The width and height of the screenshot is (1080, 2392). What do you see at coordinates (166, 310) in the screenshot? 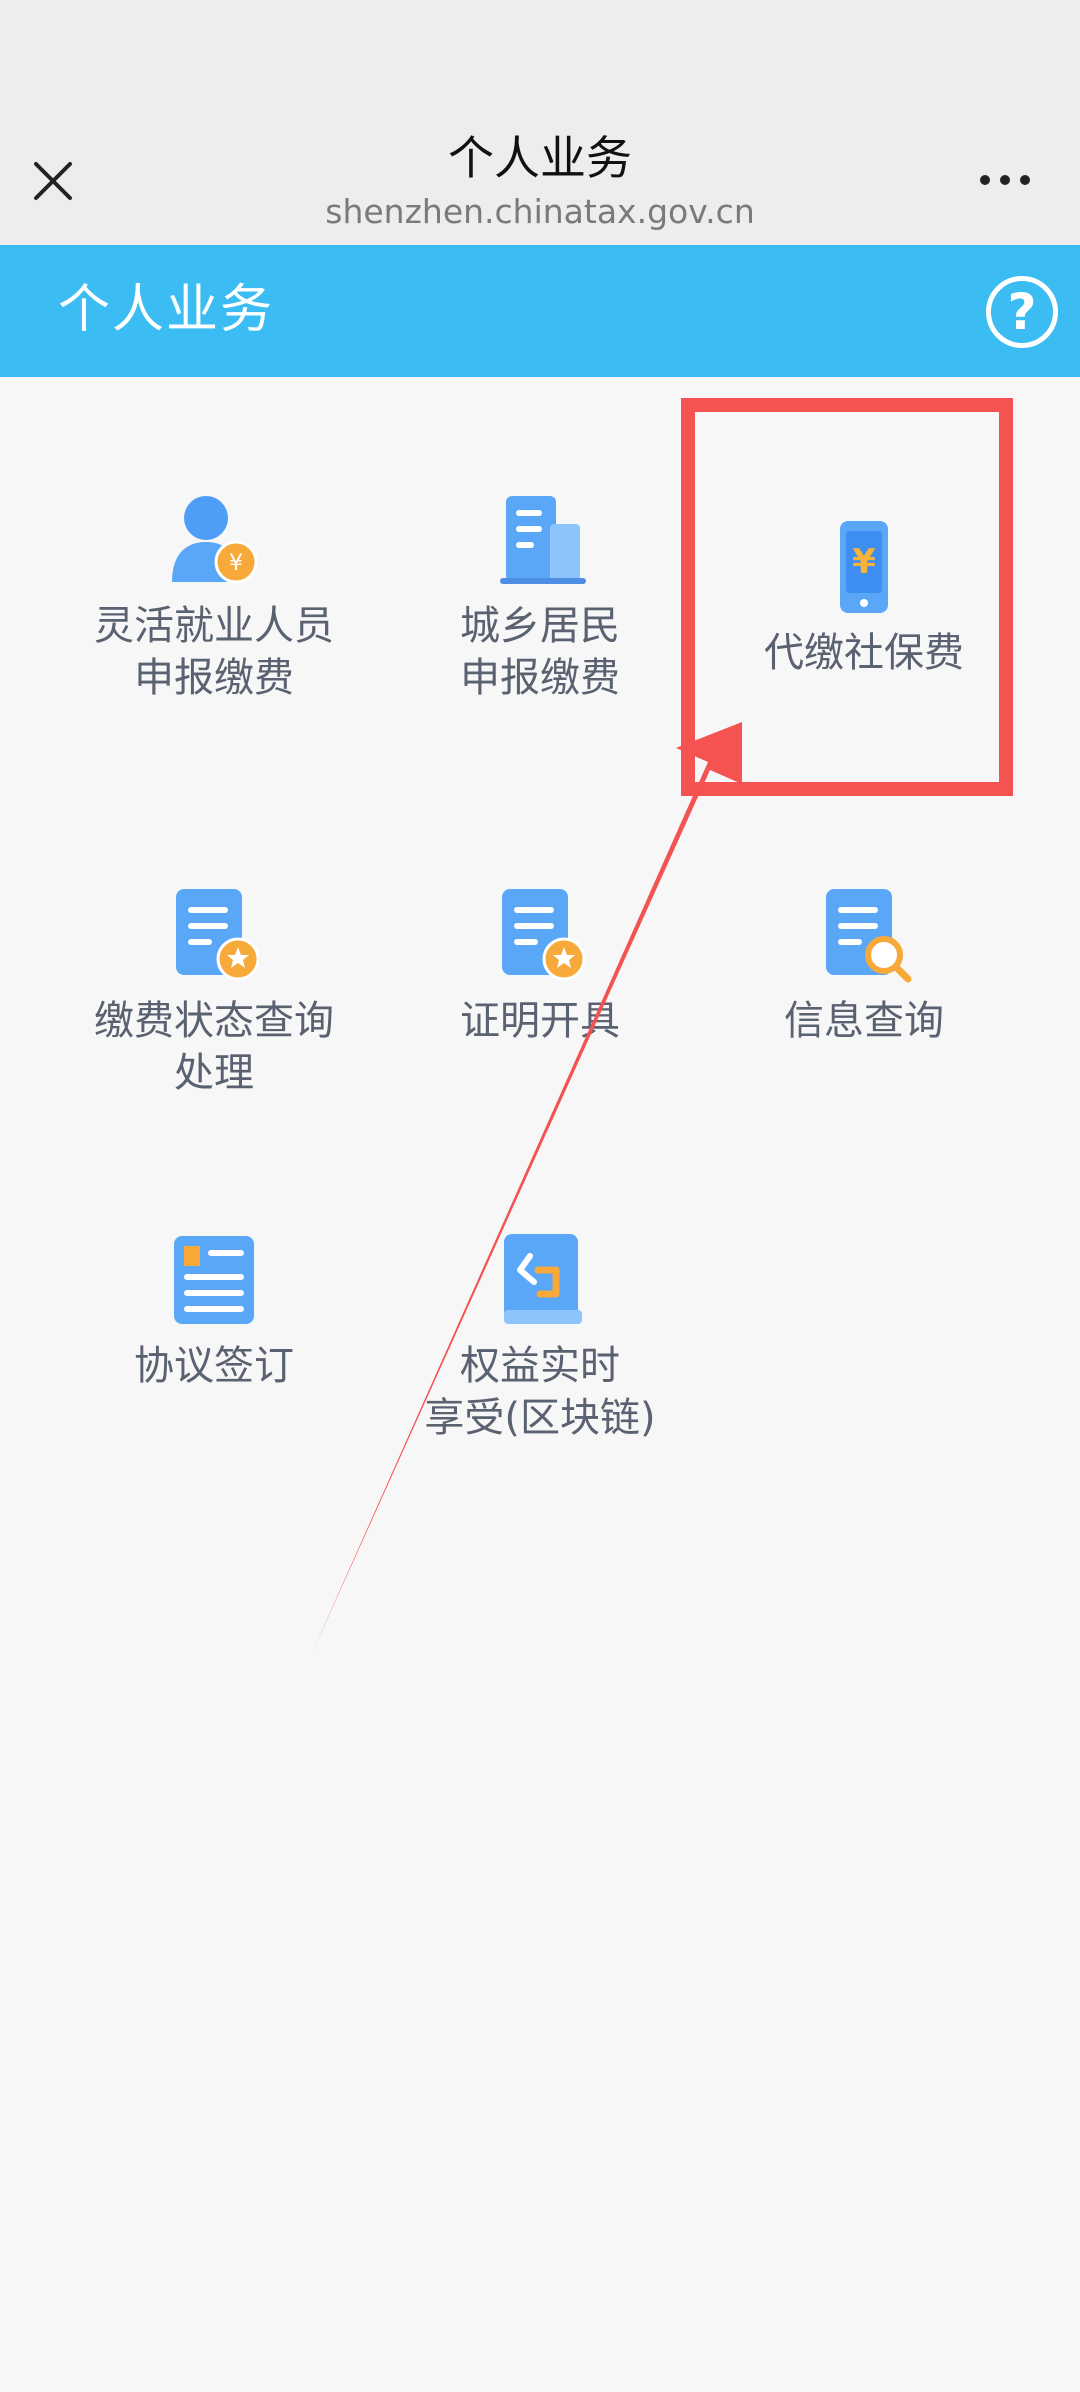
I see `section-title: 个人业务` at bounding box center [166, 310].